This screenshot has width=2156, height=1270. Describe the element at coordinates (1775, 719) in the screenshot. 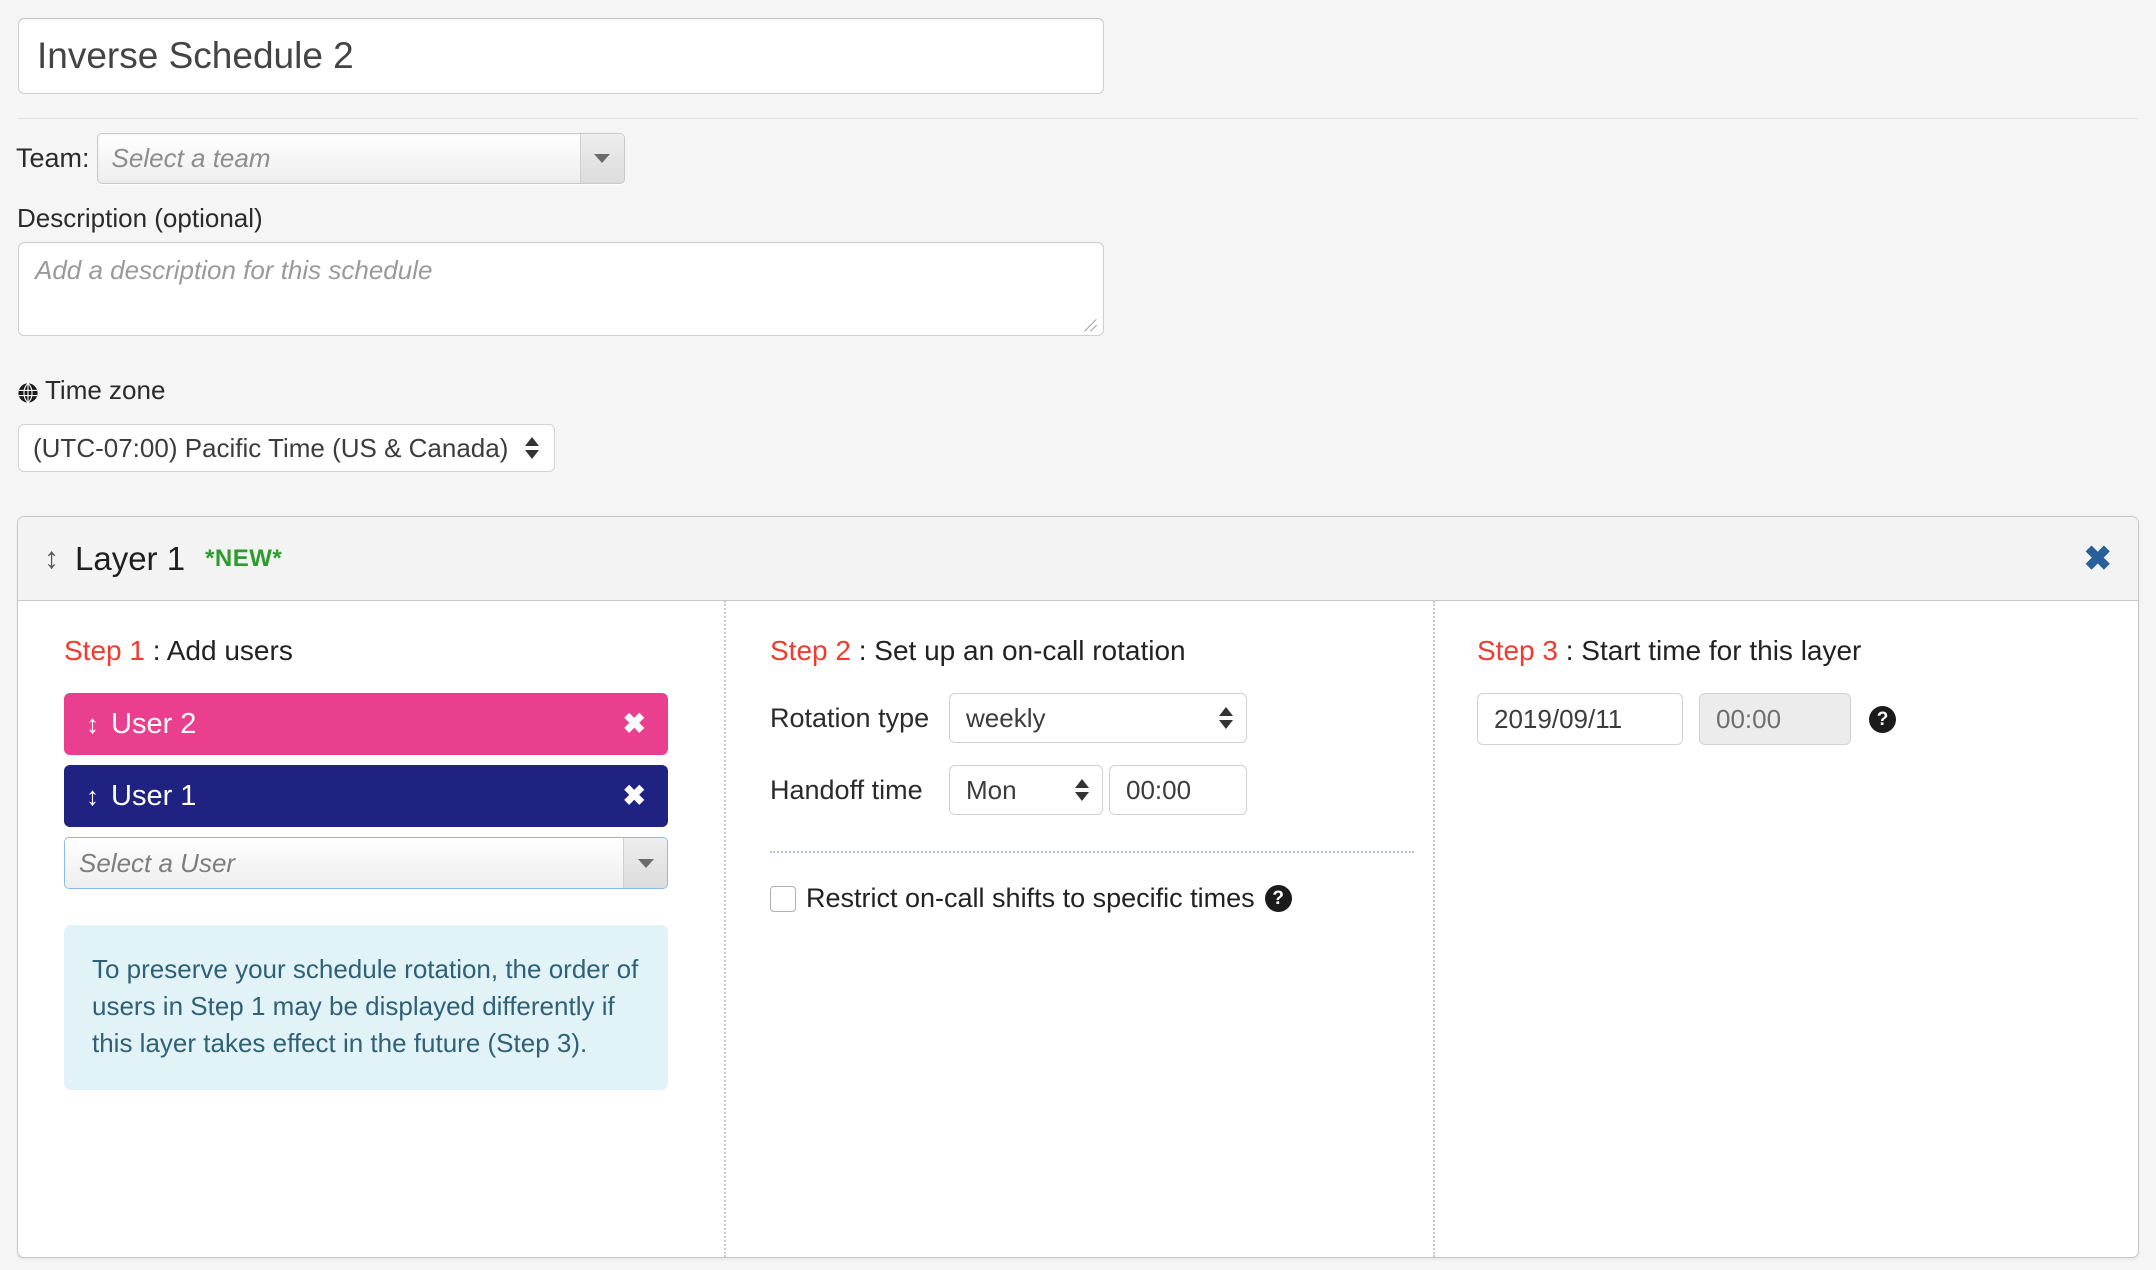

I see `start-time-input: 00:00` at that location.